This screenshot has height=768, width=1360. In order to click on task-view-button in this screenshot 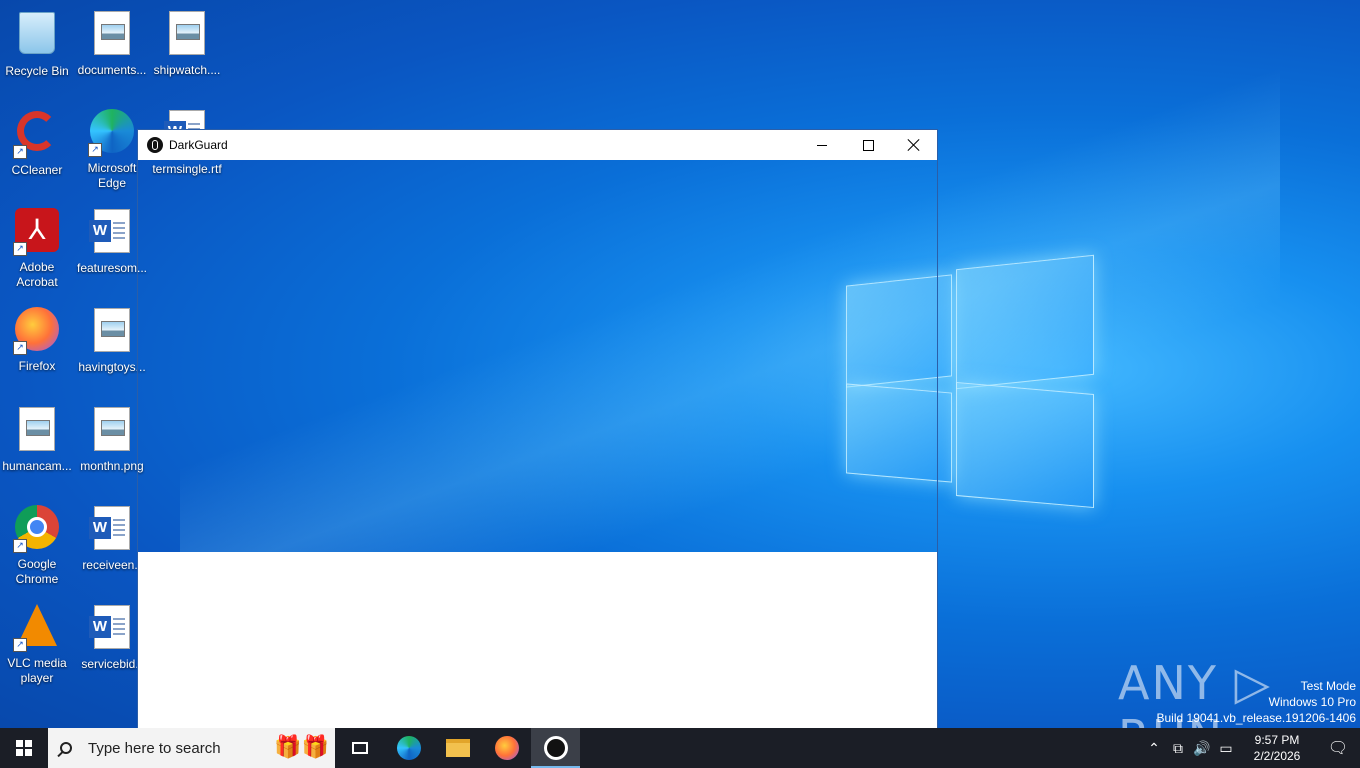, I will do `click(359, 748)`.